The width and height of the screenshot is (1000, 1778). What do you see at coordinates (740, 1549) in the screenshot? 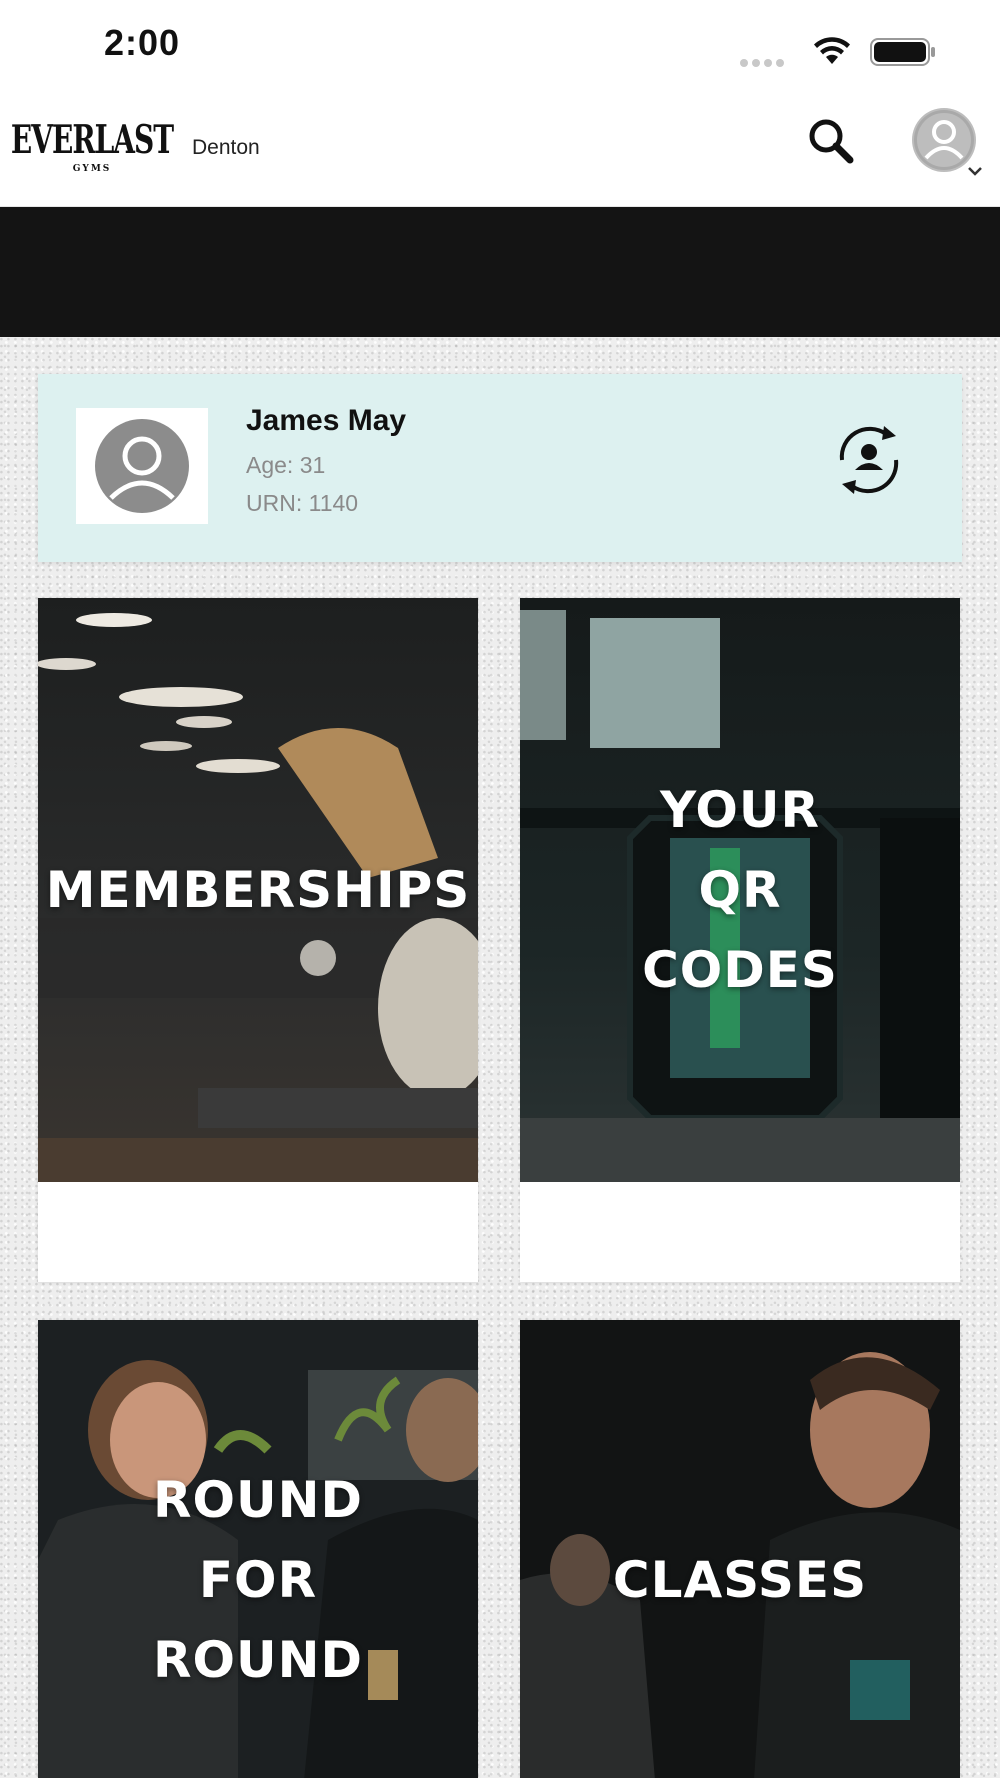
I see `classes-tile: CLASSES` at bounding box center [740, 1549].